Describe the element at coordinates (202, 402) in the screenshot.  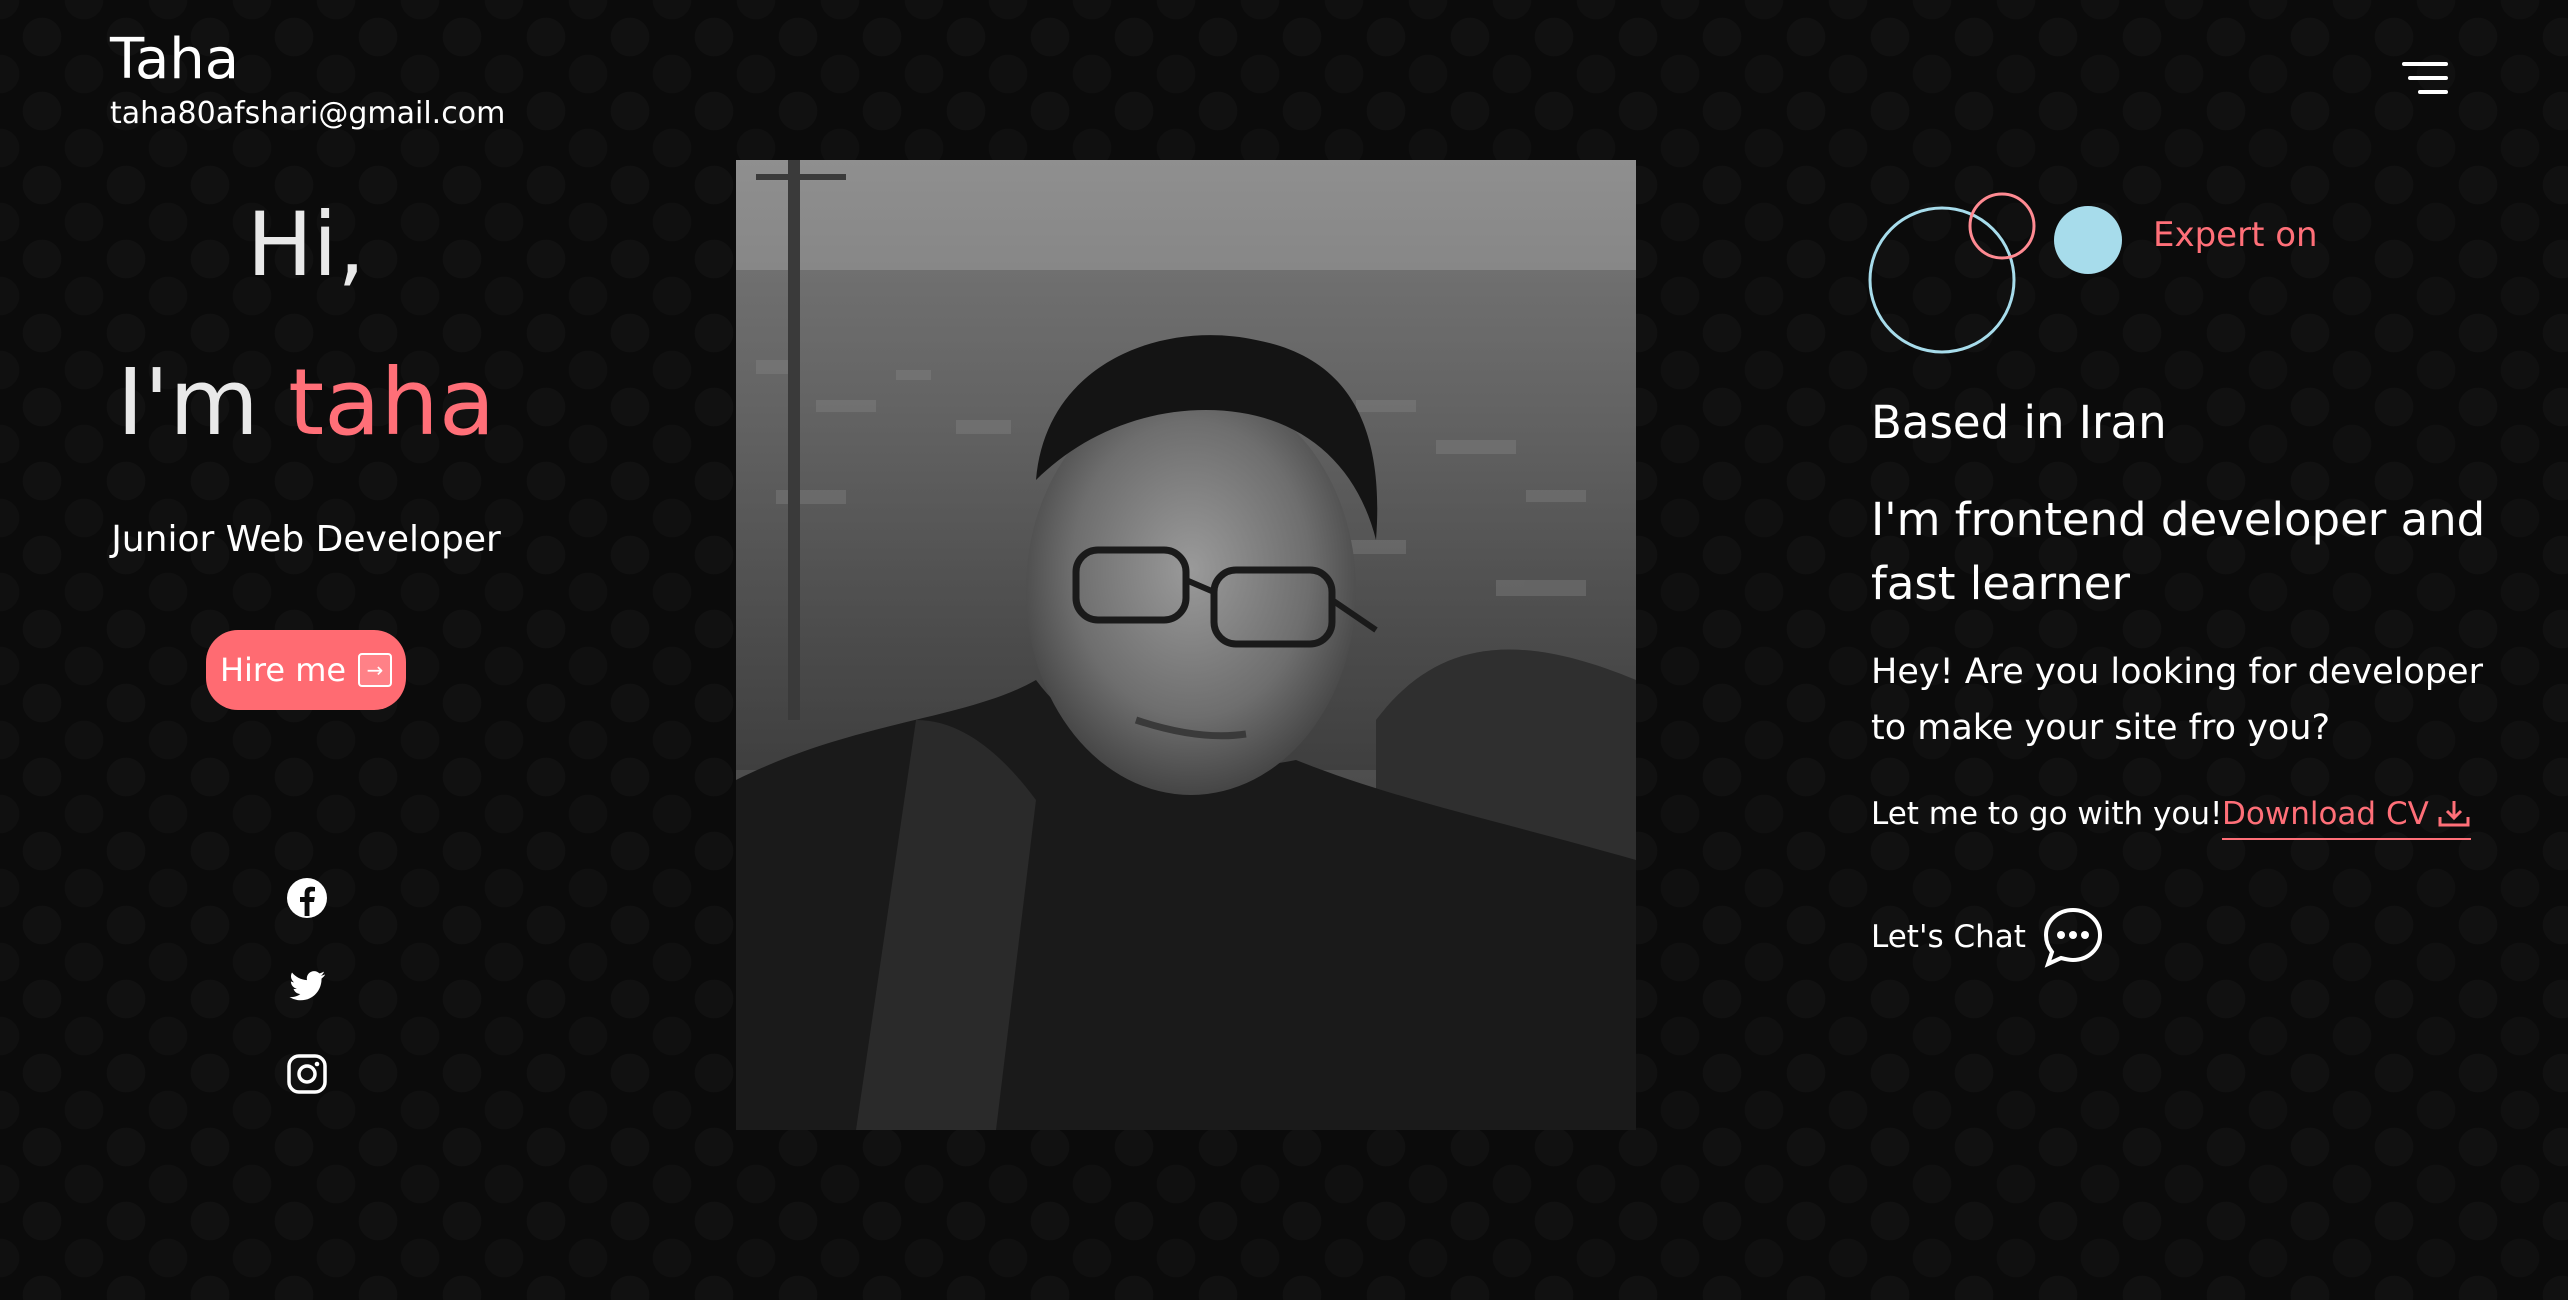
I see `intro-prefix: I'm` at that location.